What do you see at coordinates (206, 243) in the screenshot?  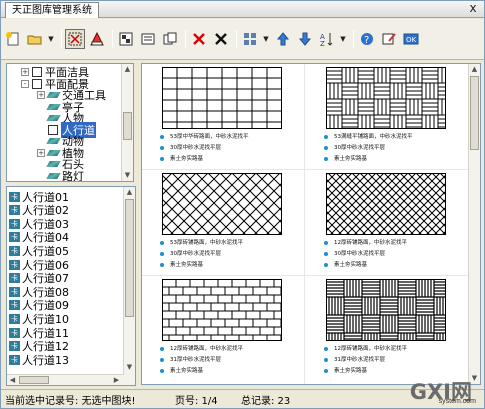 I see `caption-text: 53厚砖铺路面，中砂水泥找平` at bounding box center [206, 243].